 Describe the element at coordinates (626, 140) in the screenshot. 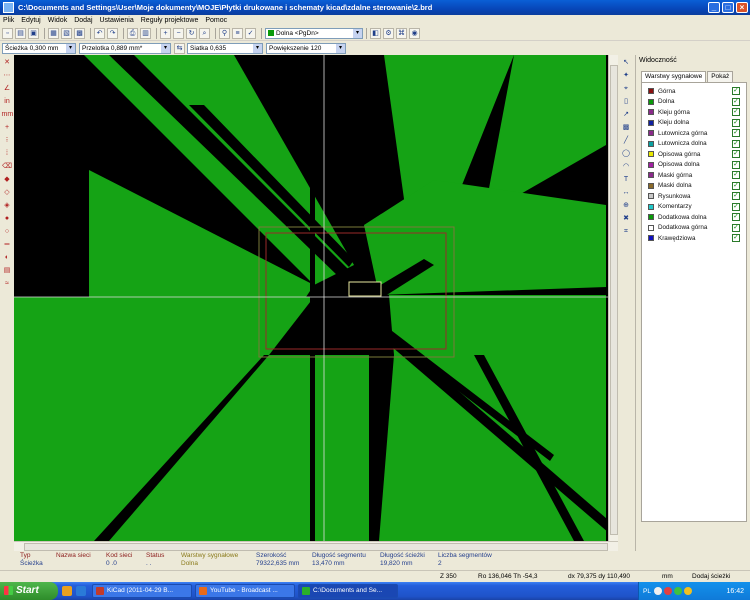

I see `add-line-icon: ╱` at that location.